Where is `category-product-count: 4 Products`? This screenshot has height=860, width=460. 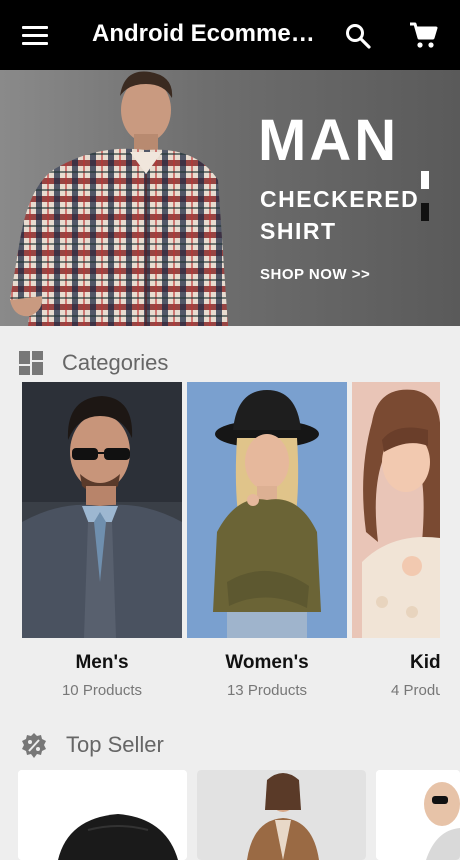
category-product-count: 4 Products is located at coordinates (415, 690).